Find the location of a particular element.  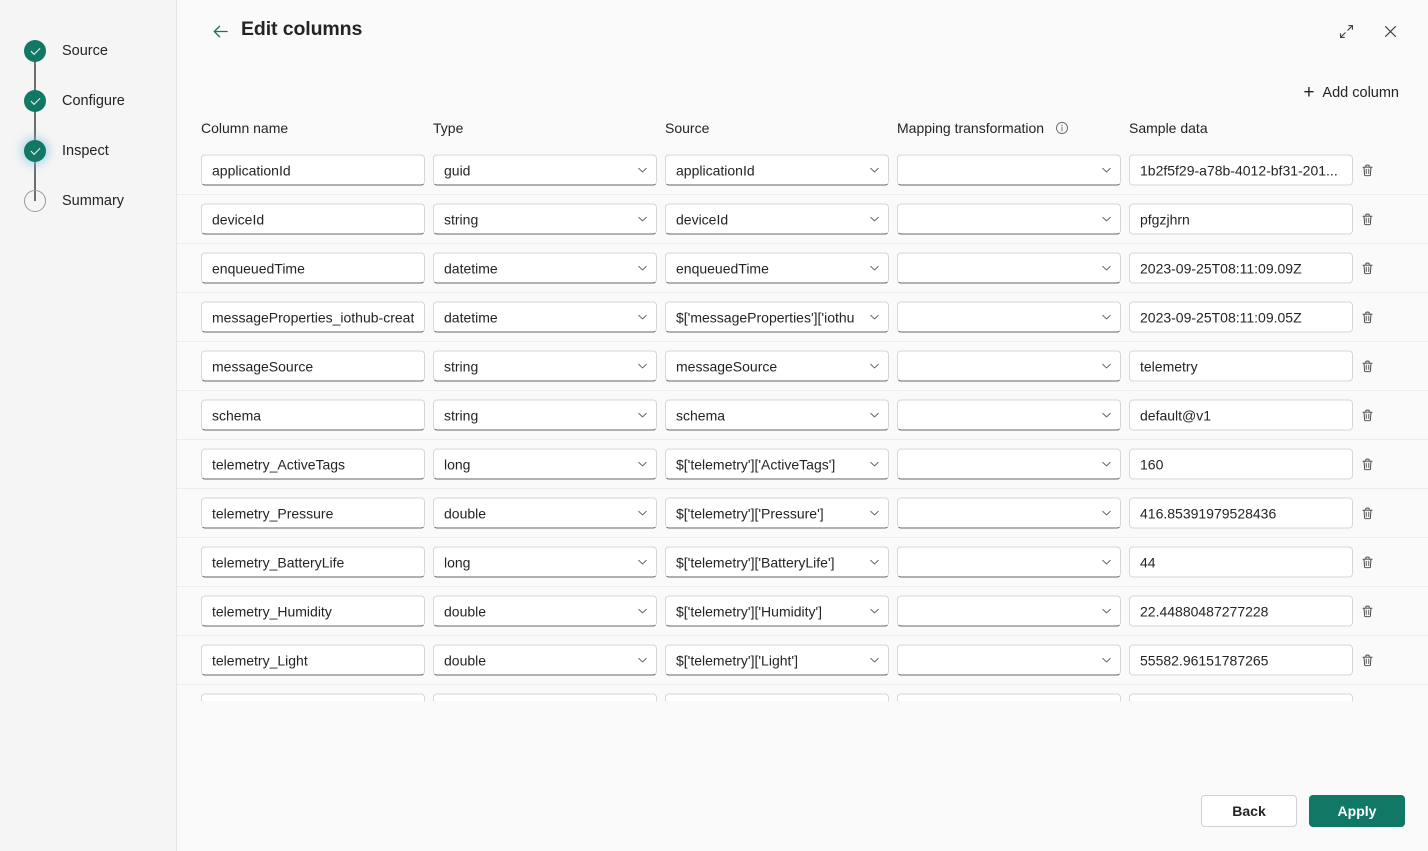

cell-column-name: messageProperties_iothub-creat is located at coordinates (313, 317).